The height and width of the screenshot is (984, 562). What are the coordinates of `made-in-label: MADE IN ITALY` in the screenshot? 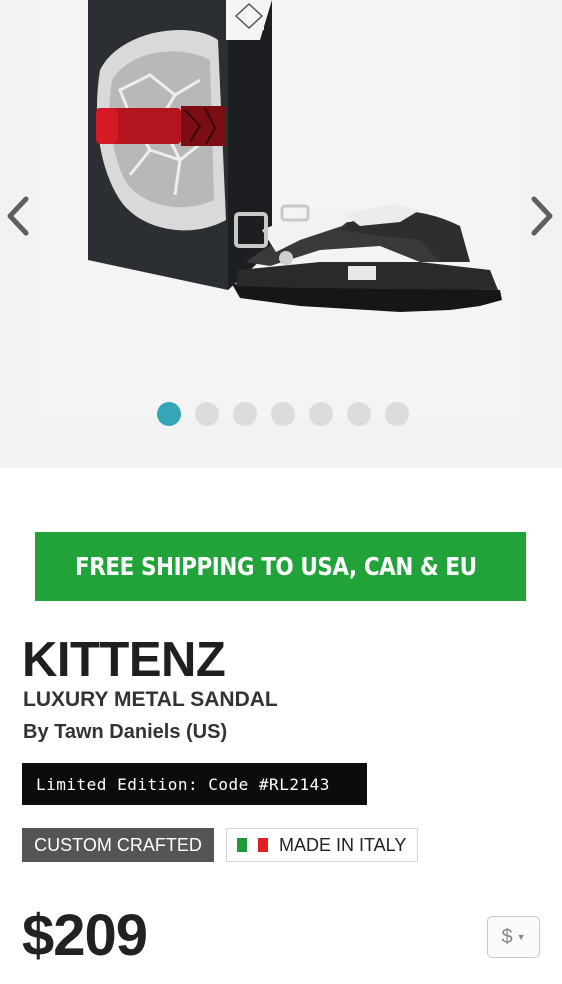 It's located at (343, 844).